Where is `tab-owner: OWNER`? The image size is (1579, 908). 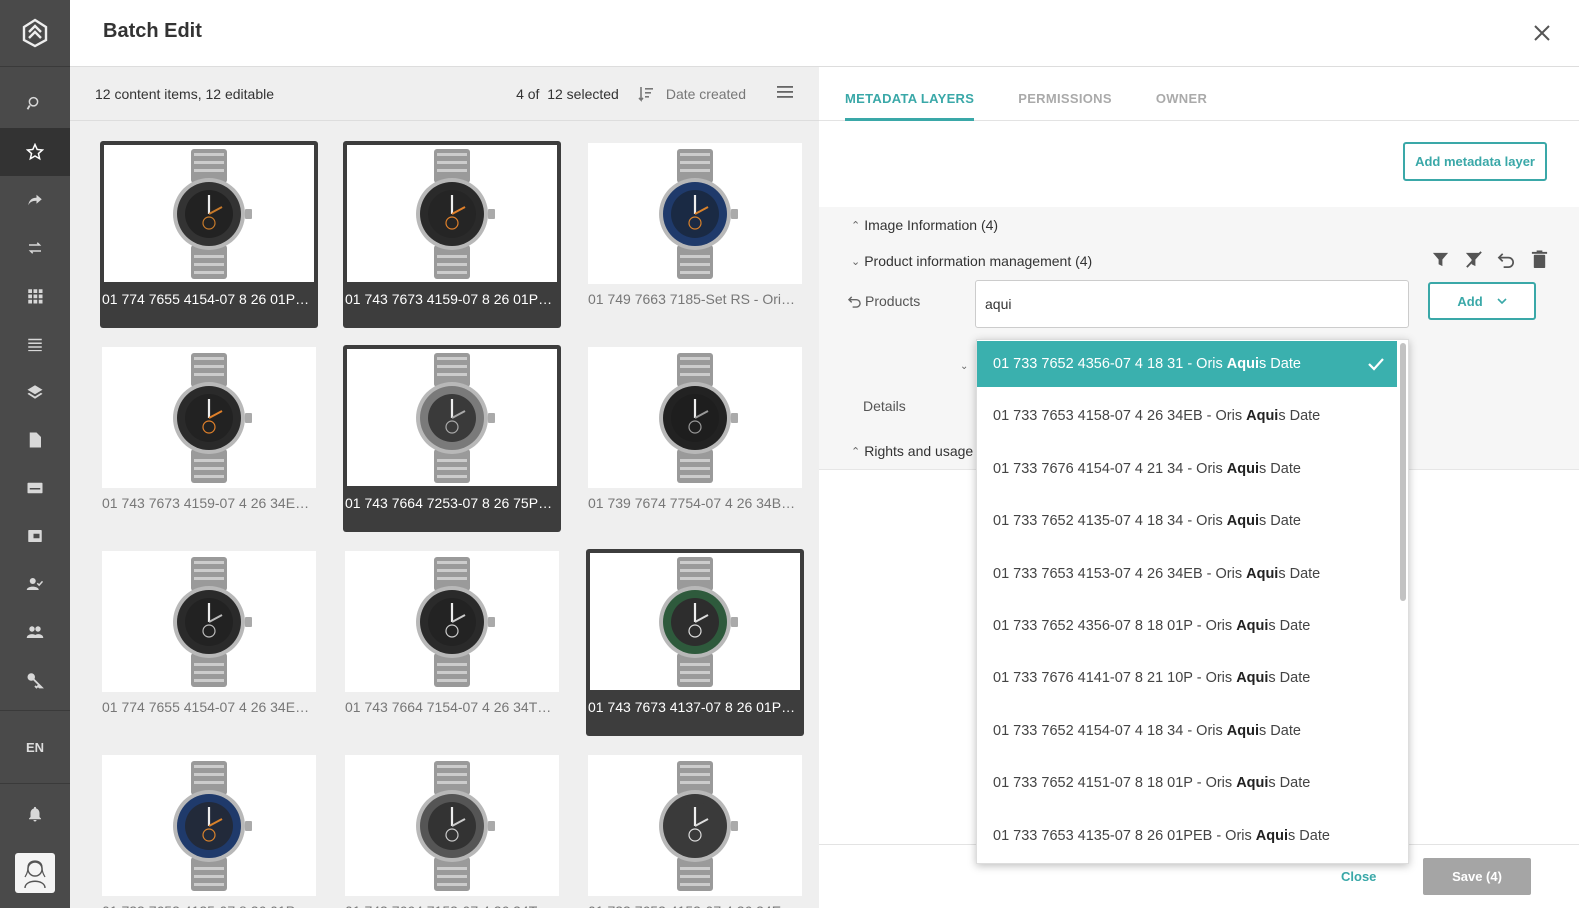
tab-owner: OWNER is located at coordinates (1181, 93).